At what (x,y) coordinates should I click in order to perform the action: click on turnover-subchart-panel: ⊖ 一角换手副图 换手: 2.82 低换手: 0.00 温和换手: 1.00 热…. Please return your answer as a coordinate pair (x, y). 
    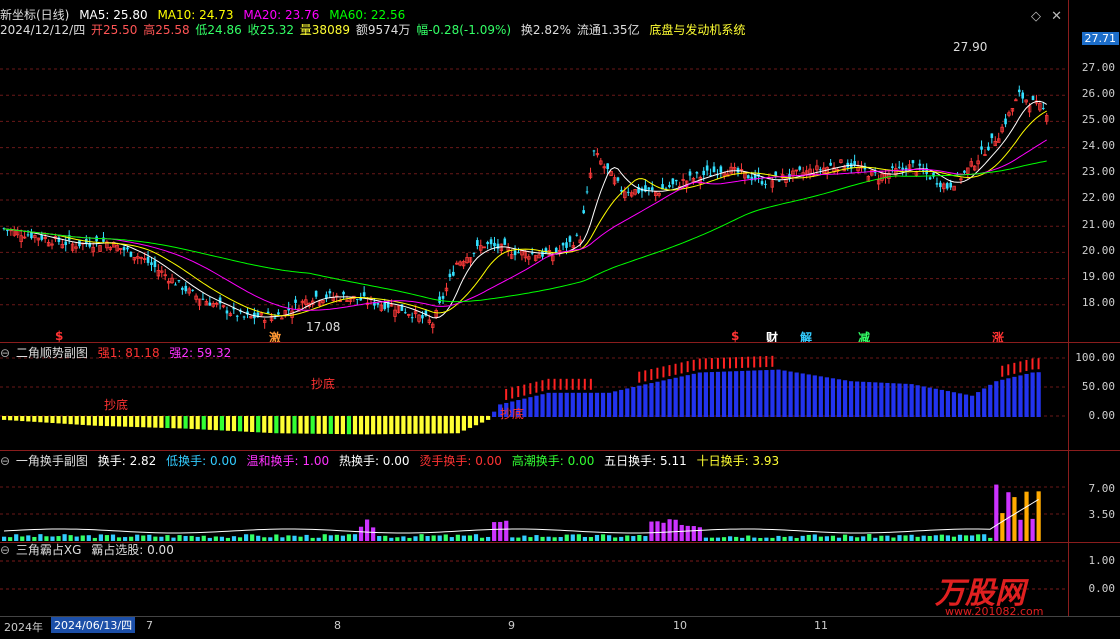
    Looking at the image, I should click on (534, 496).